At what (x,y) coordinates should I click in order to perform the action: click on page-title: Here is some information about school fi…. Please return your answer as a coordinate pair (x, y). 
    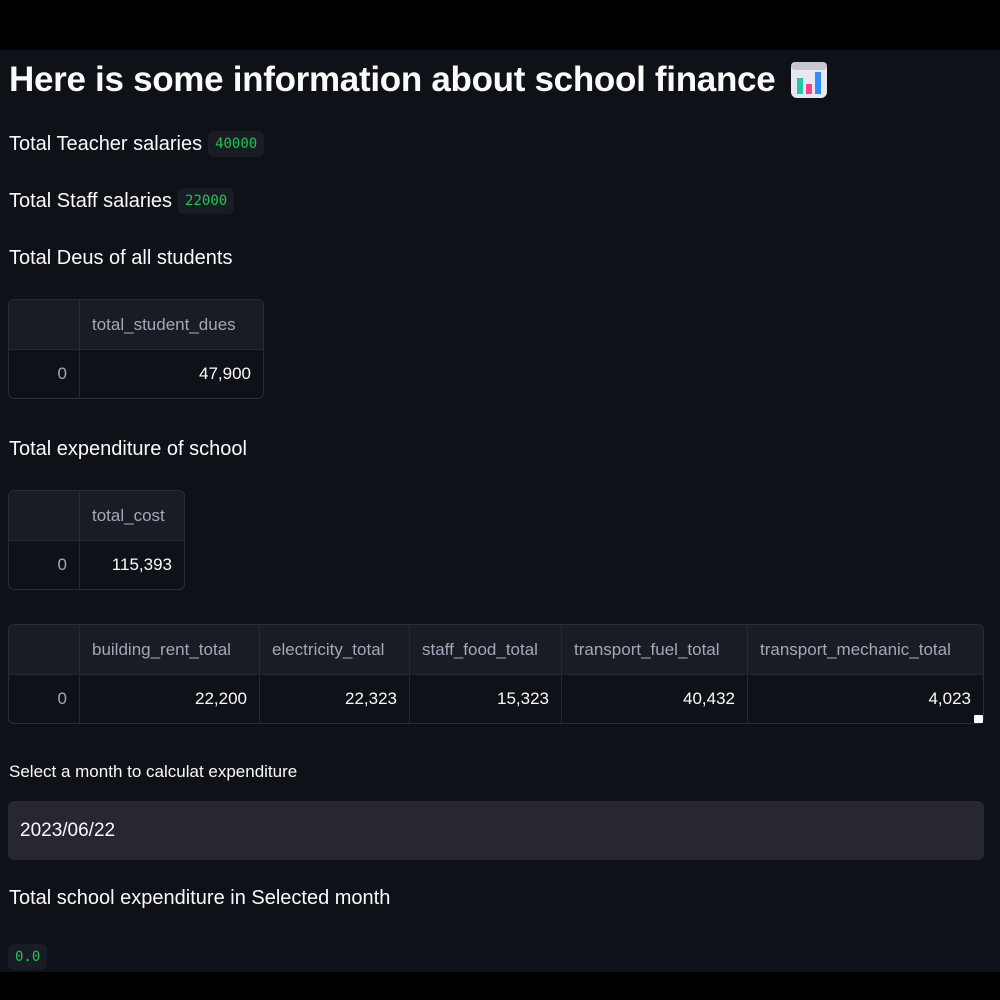
    Looking at the image, I should click on (419, 80).